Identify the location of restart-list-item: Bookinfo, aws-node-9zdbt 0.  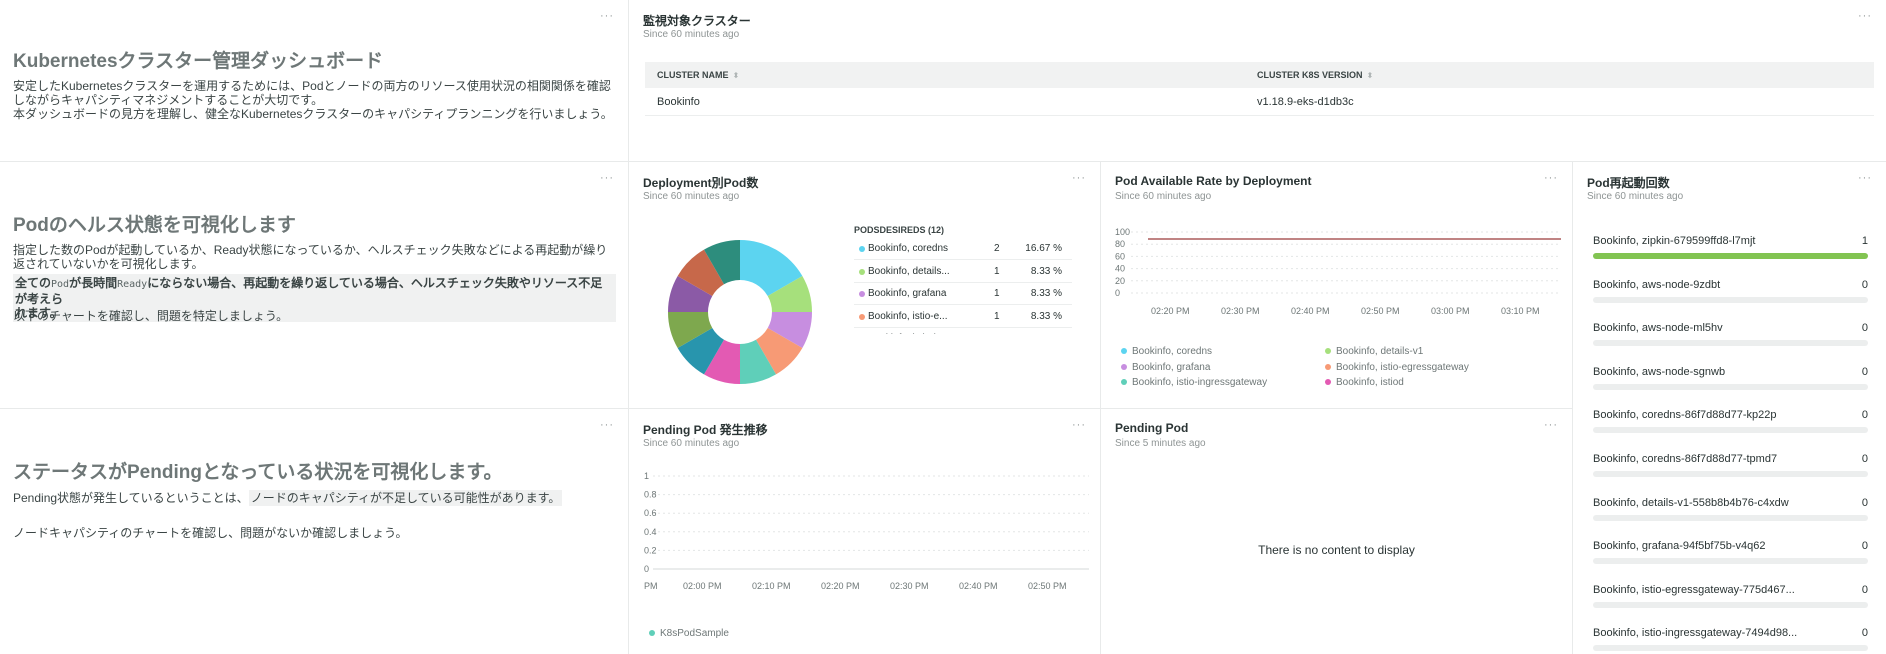
(1730, 300).